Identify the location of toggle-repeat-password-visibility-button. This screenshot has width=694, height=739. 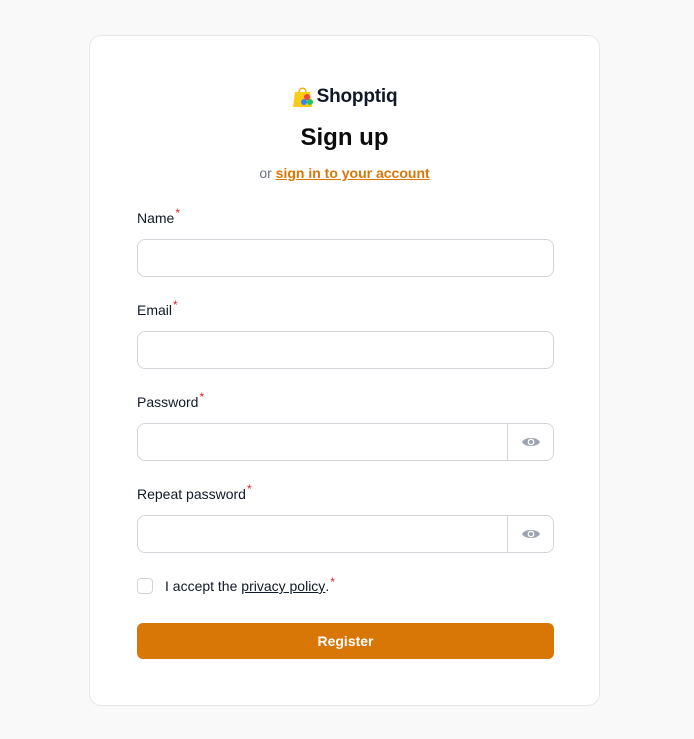
(530, 534).